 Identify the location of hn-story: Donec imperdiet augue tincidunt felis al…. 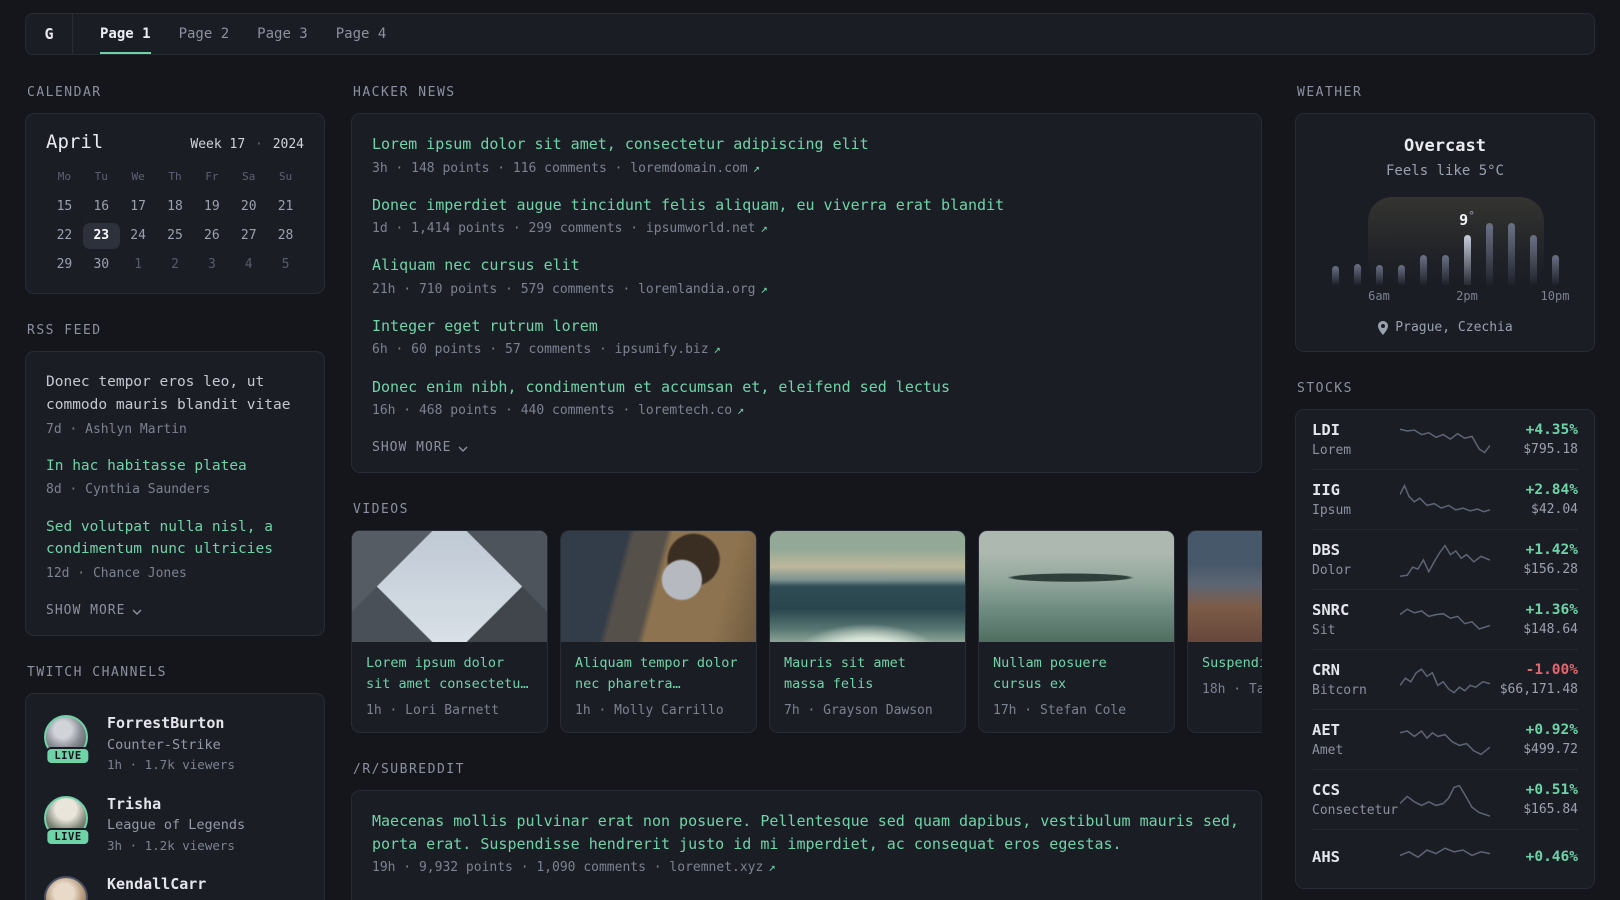
(806, 217).